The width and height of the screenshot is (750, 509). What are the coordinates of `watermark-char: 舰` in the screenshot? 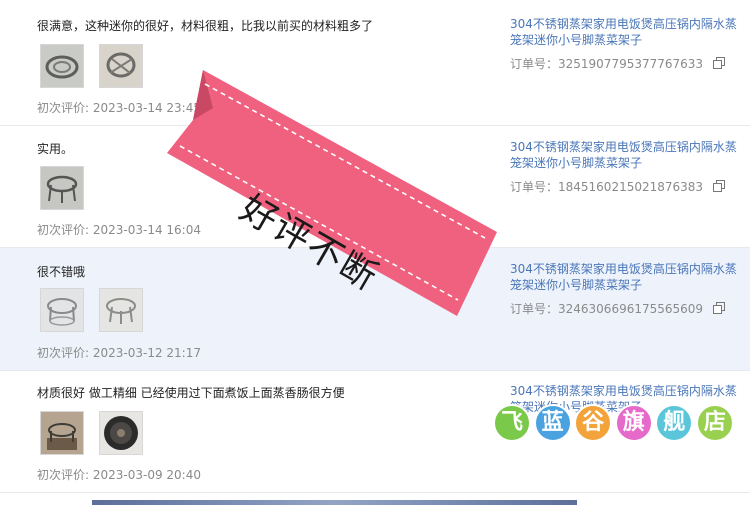 It's located at (674, 423).